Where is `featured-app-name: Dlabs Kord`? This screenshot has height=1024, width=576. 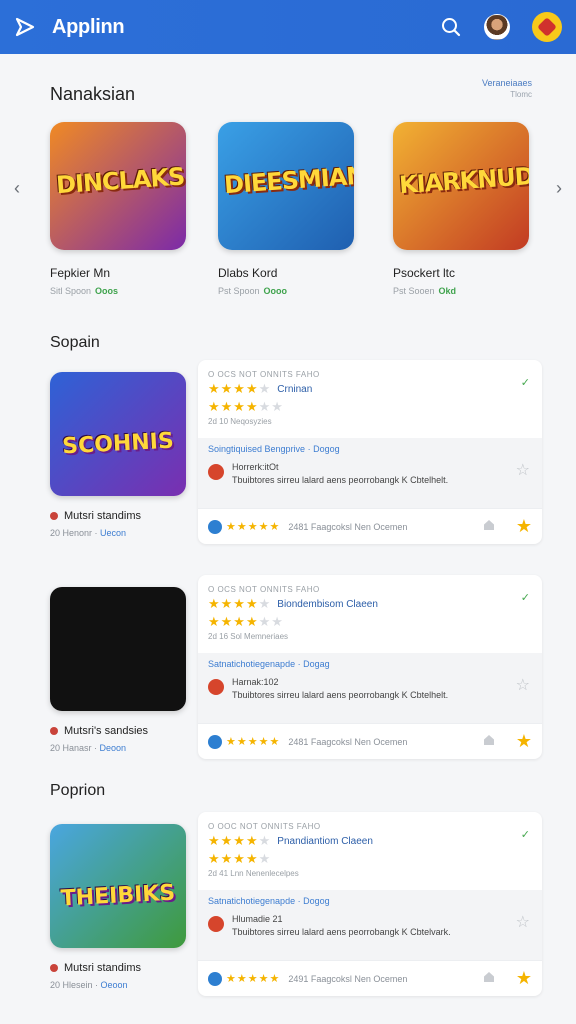 featured-app-name: Dlabs Kord is located at coordinates (248, 273).